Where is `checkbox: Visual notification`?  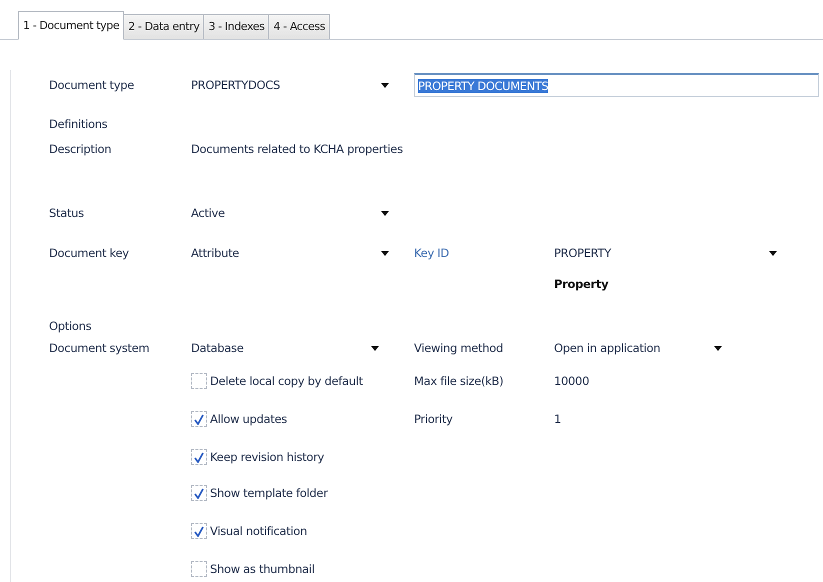 checkbox: Visual notification is located at coordinates (249, 531).